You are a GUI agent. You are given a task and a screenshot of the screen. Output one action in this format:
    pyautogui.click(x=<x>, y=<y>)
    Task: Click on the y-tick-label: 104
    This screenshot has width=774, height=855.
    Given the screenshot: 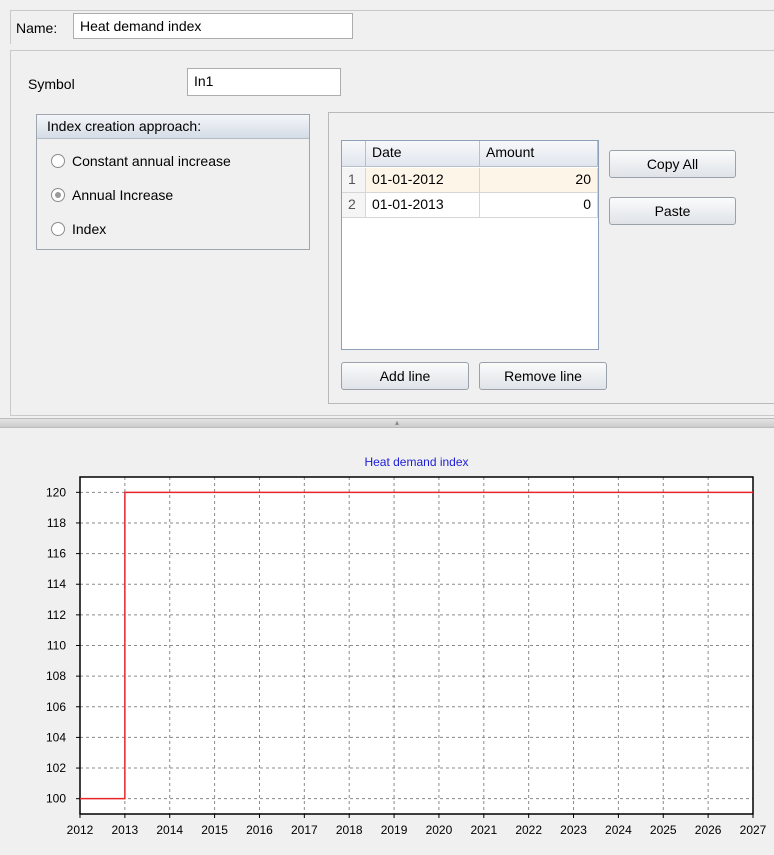 What is the action you would take?
    pyautogui.click(x=56, y=737)
    